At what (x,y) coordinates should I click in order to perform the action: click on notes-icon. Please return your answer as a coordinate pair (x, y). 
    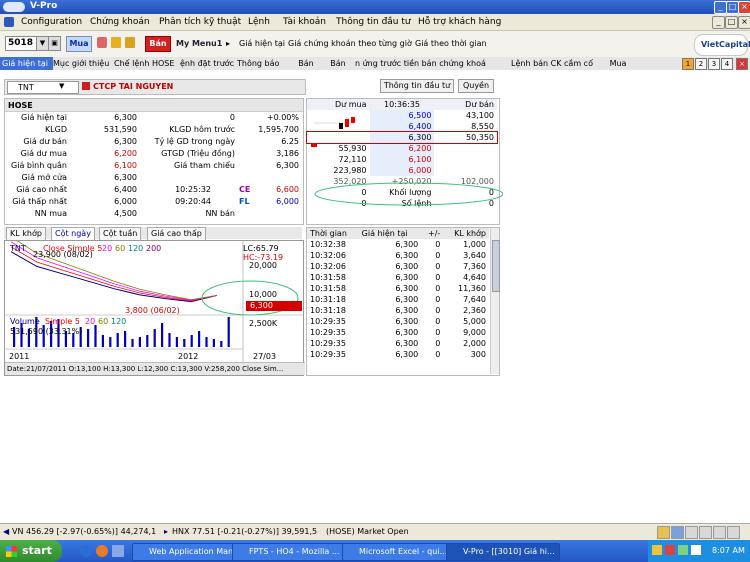
    Looking at the image, I should click on (116, 42).